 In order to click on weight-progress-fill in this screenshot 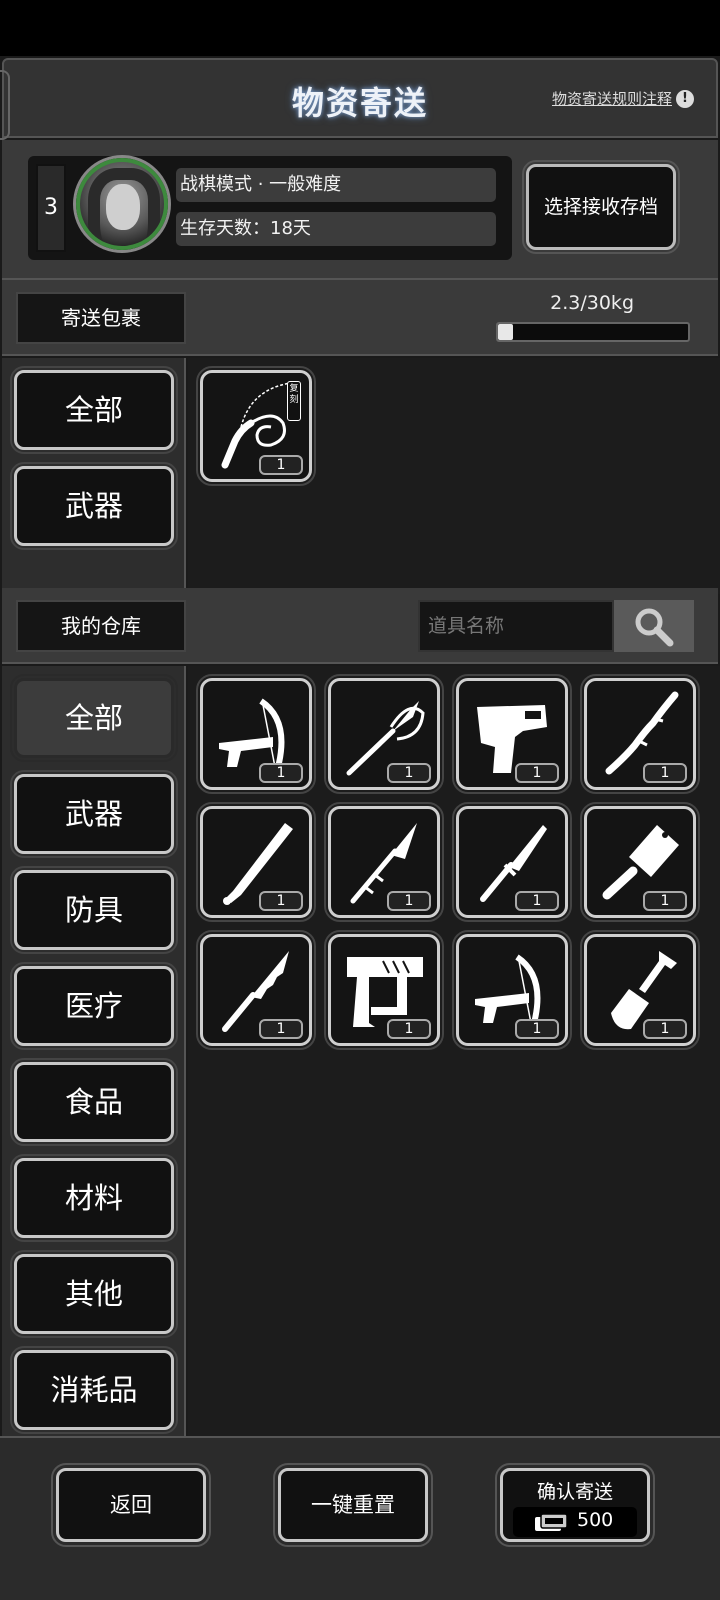, I will do `click(505, 332)`.